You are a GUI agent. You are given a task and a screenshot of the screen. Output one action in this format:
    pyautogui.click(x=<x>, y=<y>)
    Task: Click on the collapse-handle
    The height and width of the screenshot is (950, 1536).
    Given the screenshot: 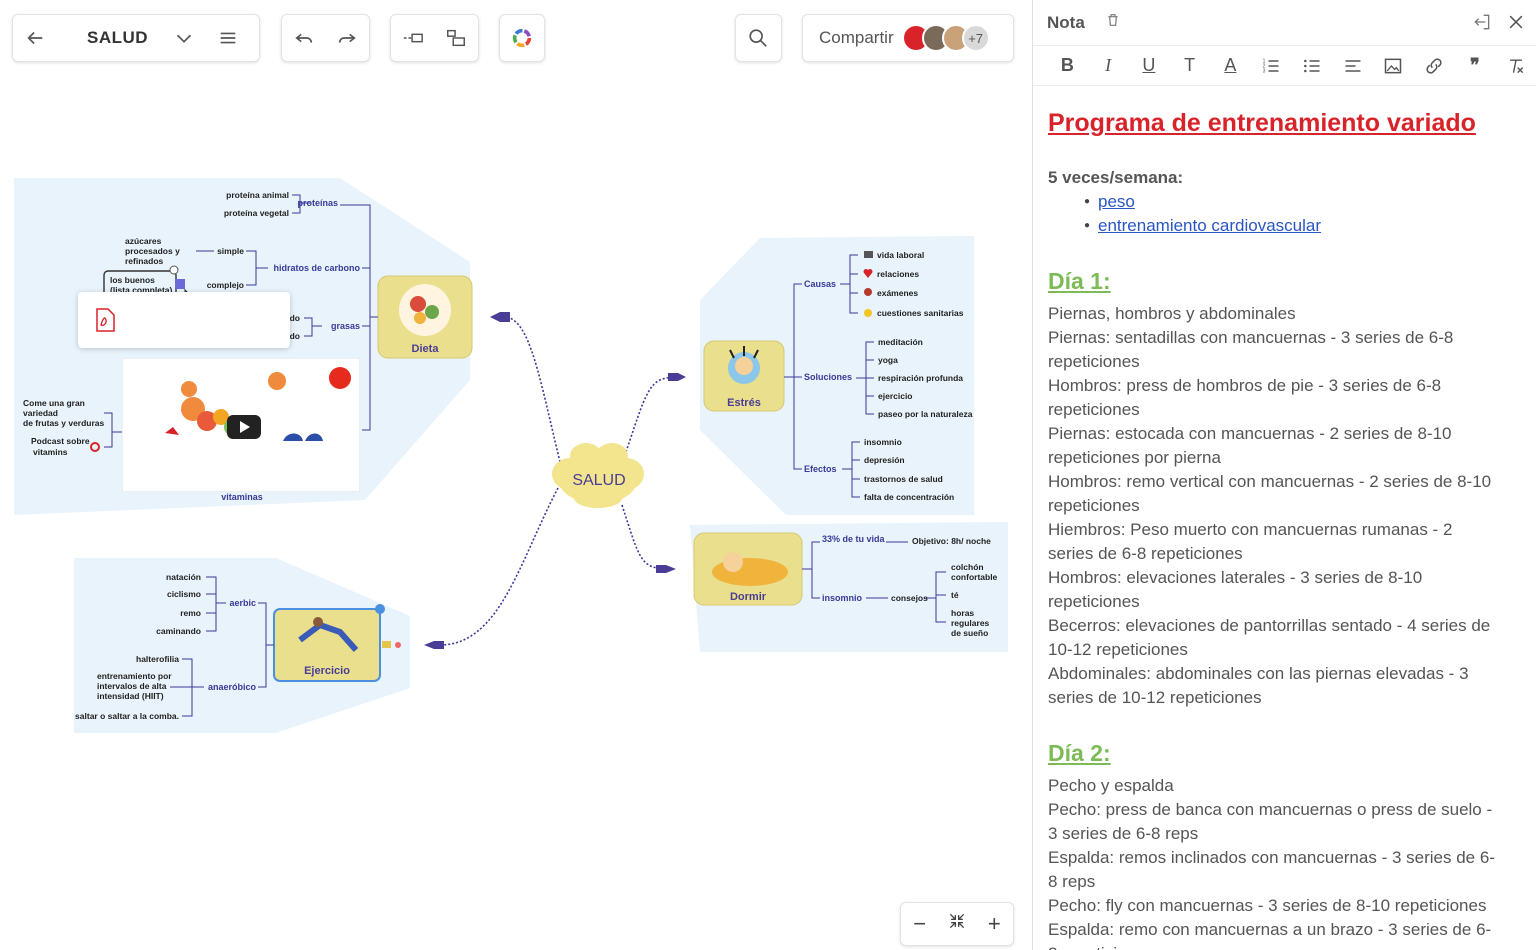 What is the action you would take?
    pyautogui.click(x=174, y=270)
    